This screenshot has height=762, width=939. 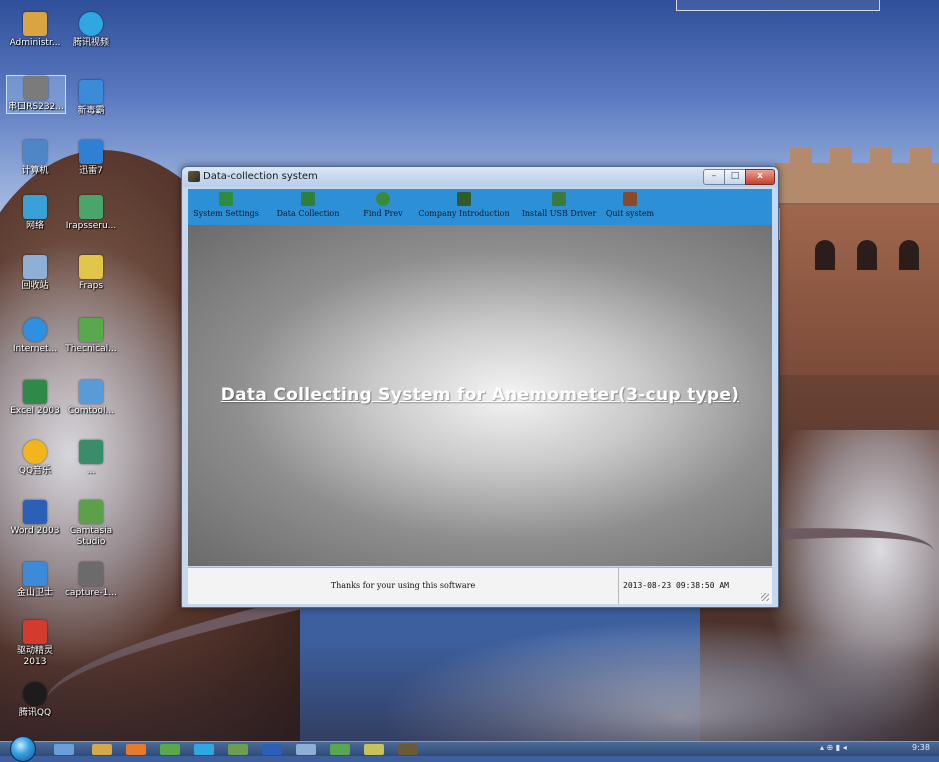 I want to click on desktop-icon-tencent-qq: 腾讯QQ, so click(x=35, y=700).